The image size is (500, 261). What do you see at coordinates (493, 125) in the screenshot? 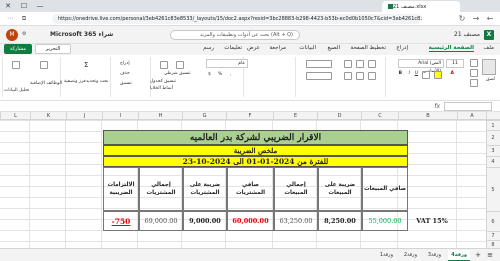
I see `row-header: 1` at bounding box center [493, 125].